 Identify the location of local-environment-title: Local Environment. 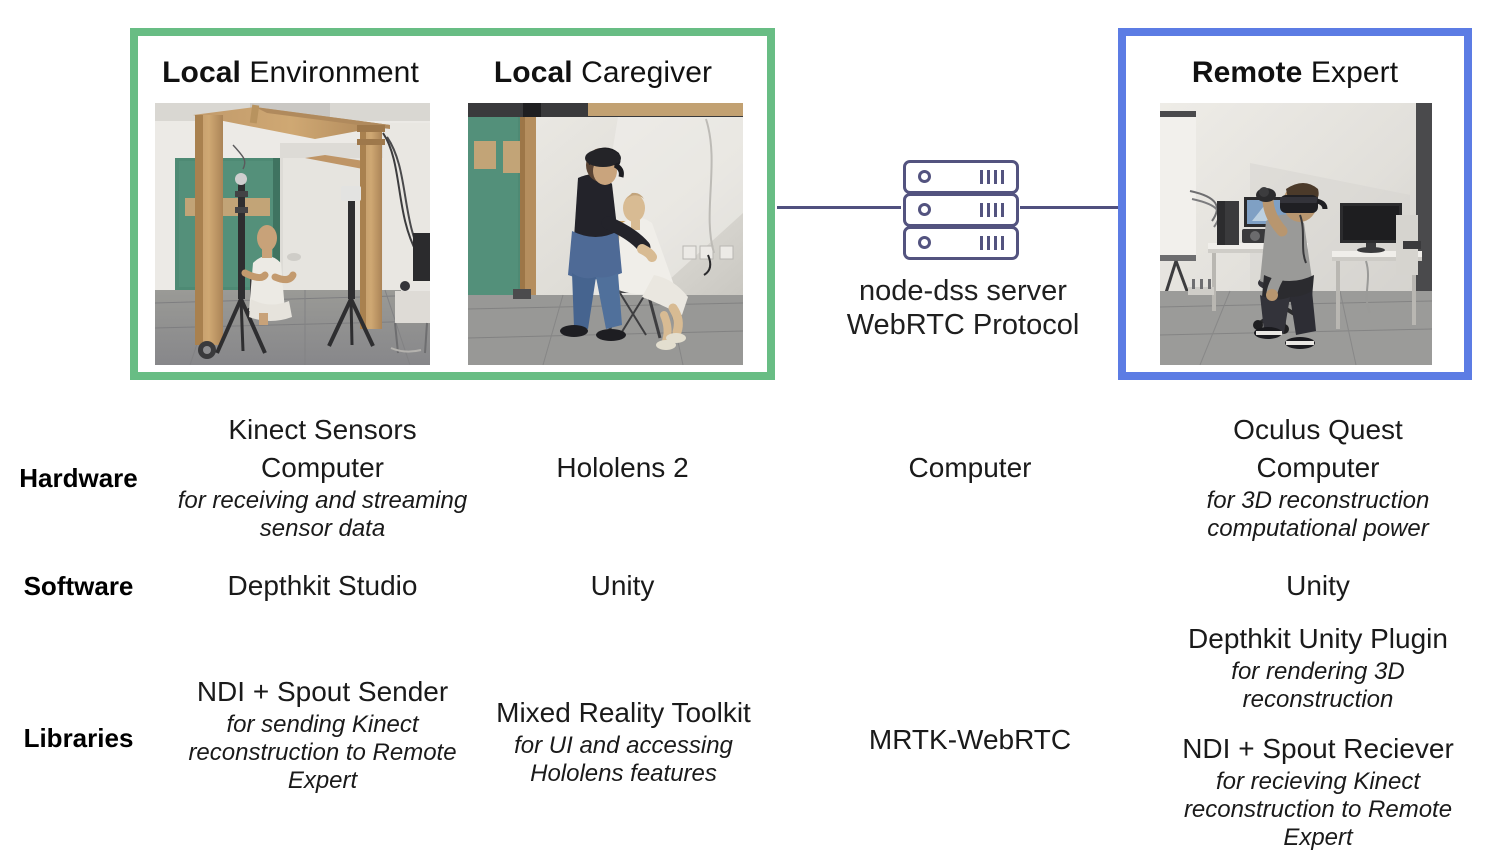
(290, 73).